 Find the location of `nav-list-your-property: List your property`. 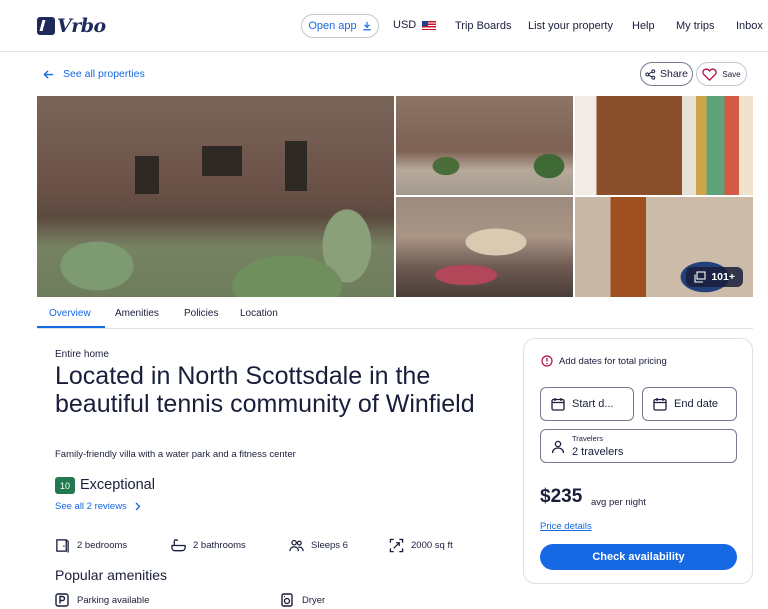

nav-list-your-property: List your property is located at coordinates (570, 26).